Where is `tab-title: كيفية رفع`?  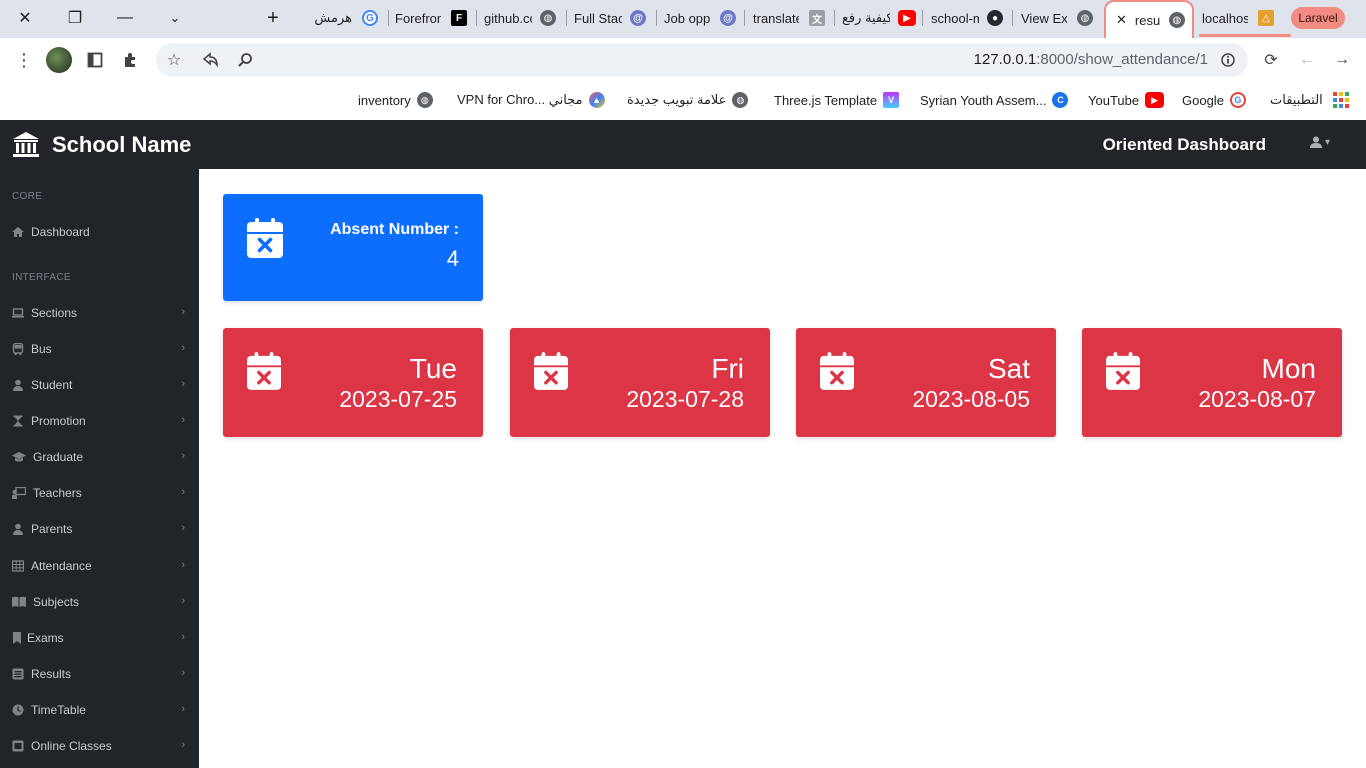
tab-title: كيفية رفع is located at coordinates (866, 17).